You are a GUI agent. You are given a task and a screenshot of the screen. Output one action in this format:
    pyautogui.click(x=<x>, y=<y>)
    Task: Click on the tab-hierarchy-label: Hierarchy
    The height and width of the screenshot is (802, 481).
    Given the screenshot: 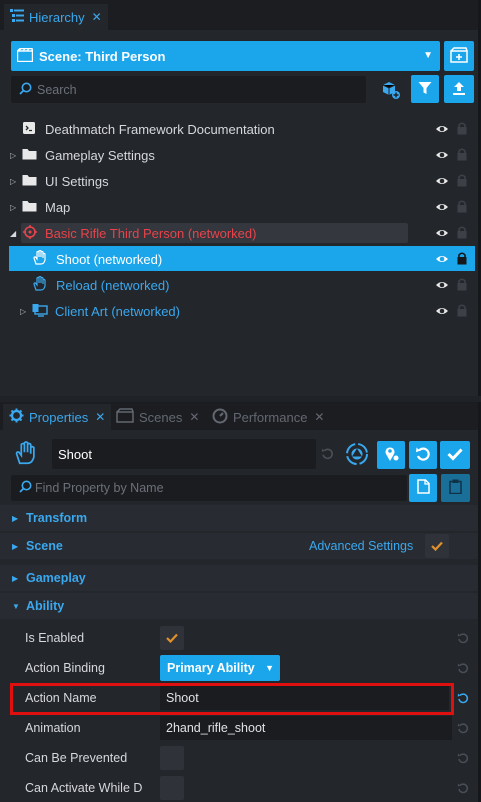 What is the action you would take?
    pyautogui.click(x=57, y=17)
    